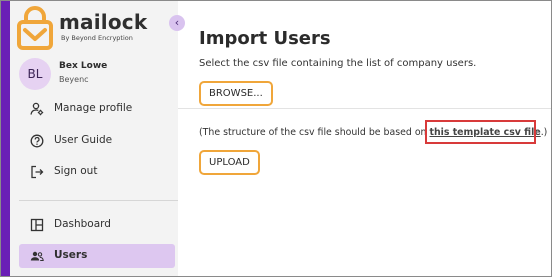 The height and width of the screenshot is (277, 552). What do you see at coordinates (98, 200) in the screenshot?
I see `nav-divider` at bounding box center [98, 200].